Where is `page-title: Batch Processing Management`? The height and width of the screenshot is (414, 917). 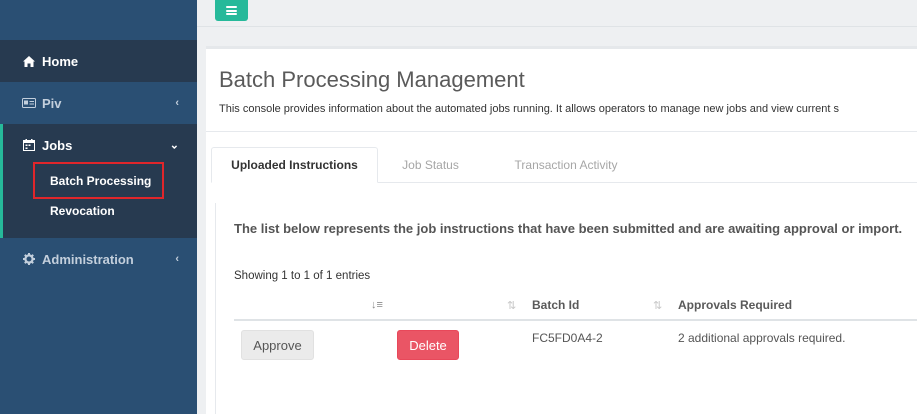
page-title: Batch Processing Management is located at coordinates (372, 79).